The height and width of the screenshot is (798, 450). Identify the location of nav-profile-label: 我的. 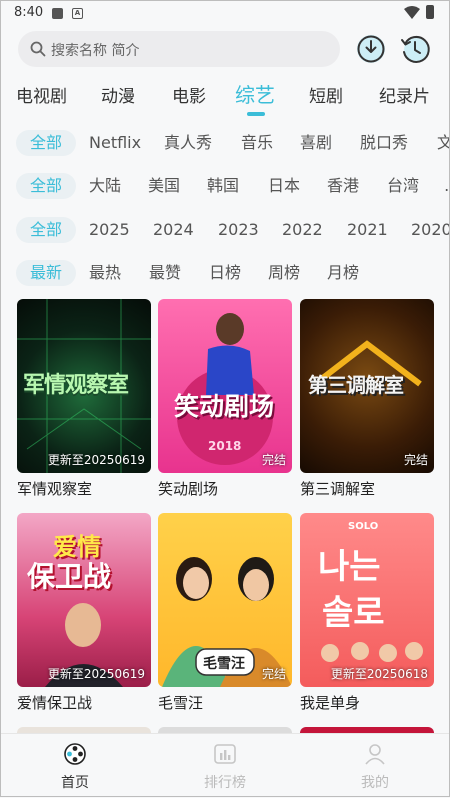
(375, 783).